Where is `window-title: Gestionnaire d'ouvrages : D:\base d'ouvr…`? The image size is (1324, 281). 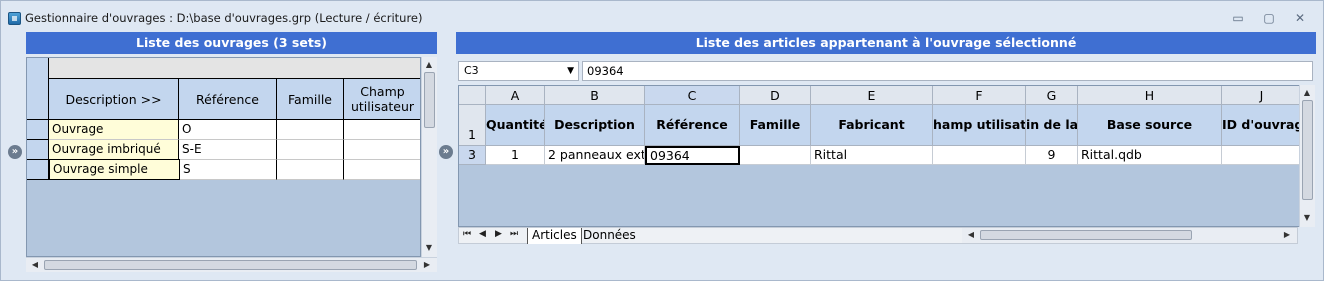 window-title: Gestionnaire d'ouvrages : D:\base d'ouvr… is located at coordinates (224, 18).